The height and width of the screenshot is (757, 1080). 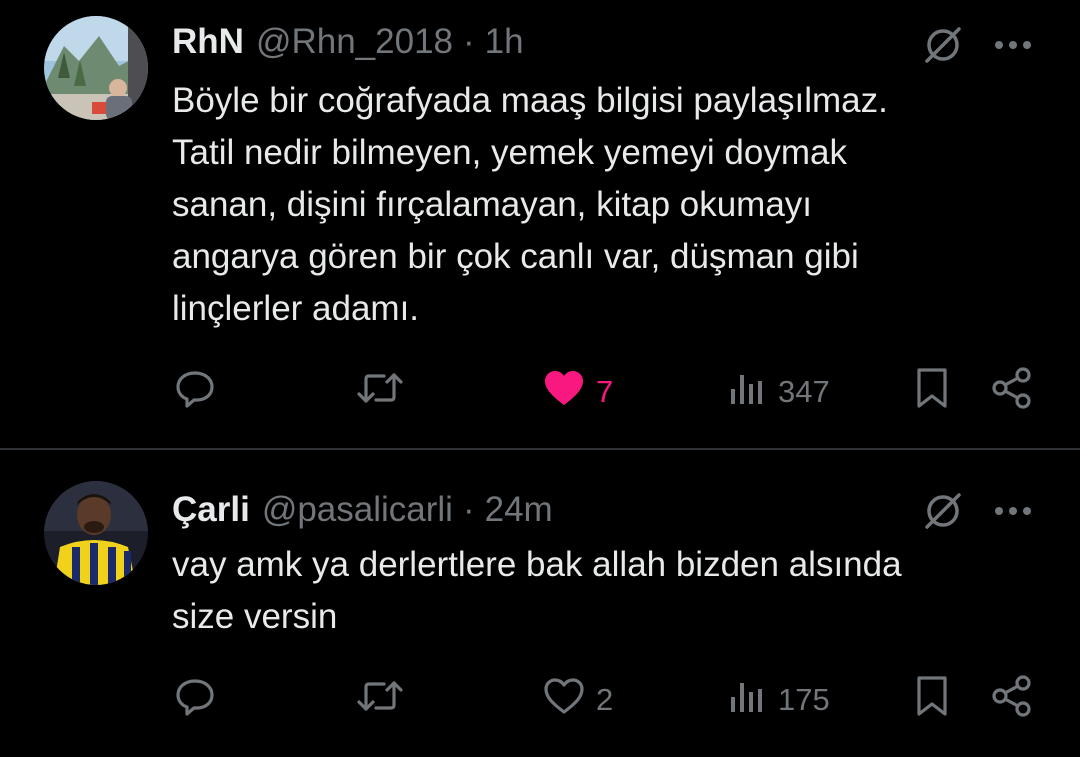 What do you see at coordinates (605, 699) in the screenshot?
I see `like-count: 2` at bounding box center [605, 699].